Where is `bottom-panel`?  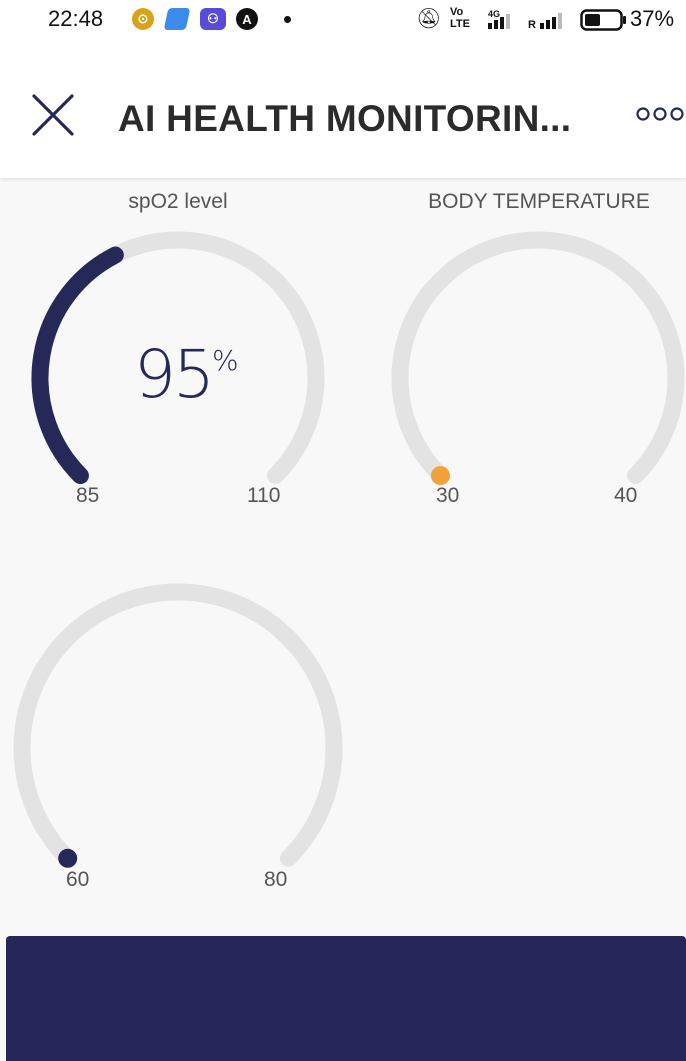 bottom-panel is located at coordinates (346, 998).